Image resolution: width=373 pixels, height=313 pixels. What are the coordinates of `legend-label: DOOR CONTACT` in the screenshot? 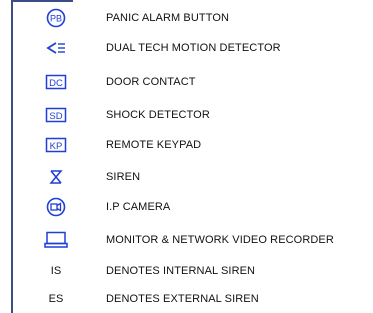 It's located at (151, 82).